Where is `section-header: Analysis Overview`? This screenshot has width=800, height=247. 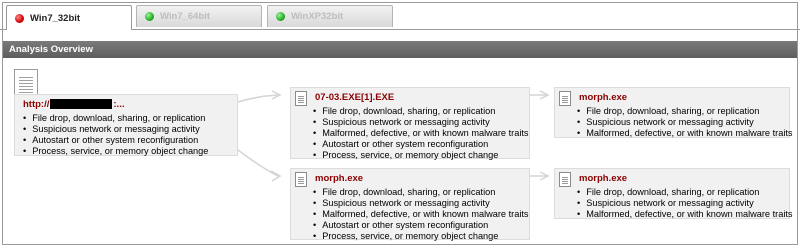
section-header: Analysis Overview is located at coordinates (400, 49).